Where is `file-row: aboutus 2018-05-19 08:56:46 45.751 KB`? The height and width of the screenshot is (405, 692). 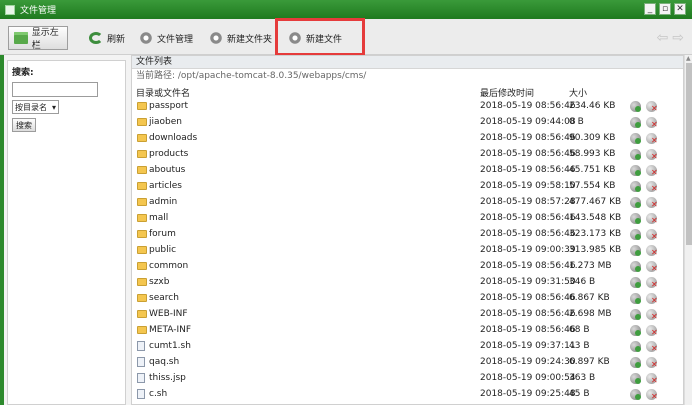
file-row: aboutus 2018-05-19 08:56:46 45.751 KB is located at coordinates (407, 171).